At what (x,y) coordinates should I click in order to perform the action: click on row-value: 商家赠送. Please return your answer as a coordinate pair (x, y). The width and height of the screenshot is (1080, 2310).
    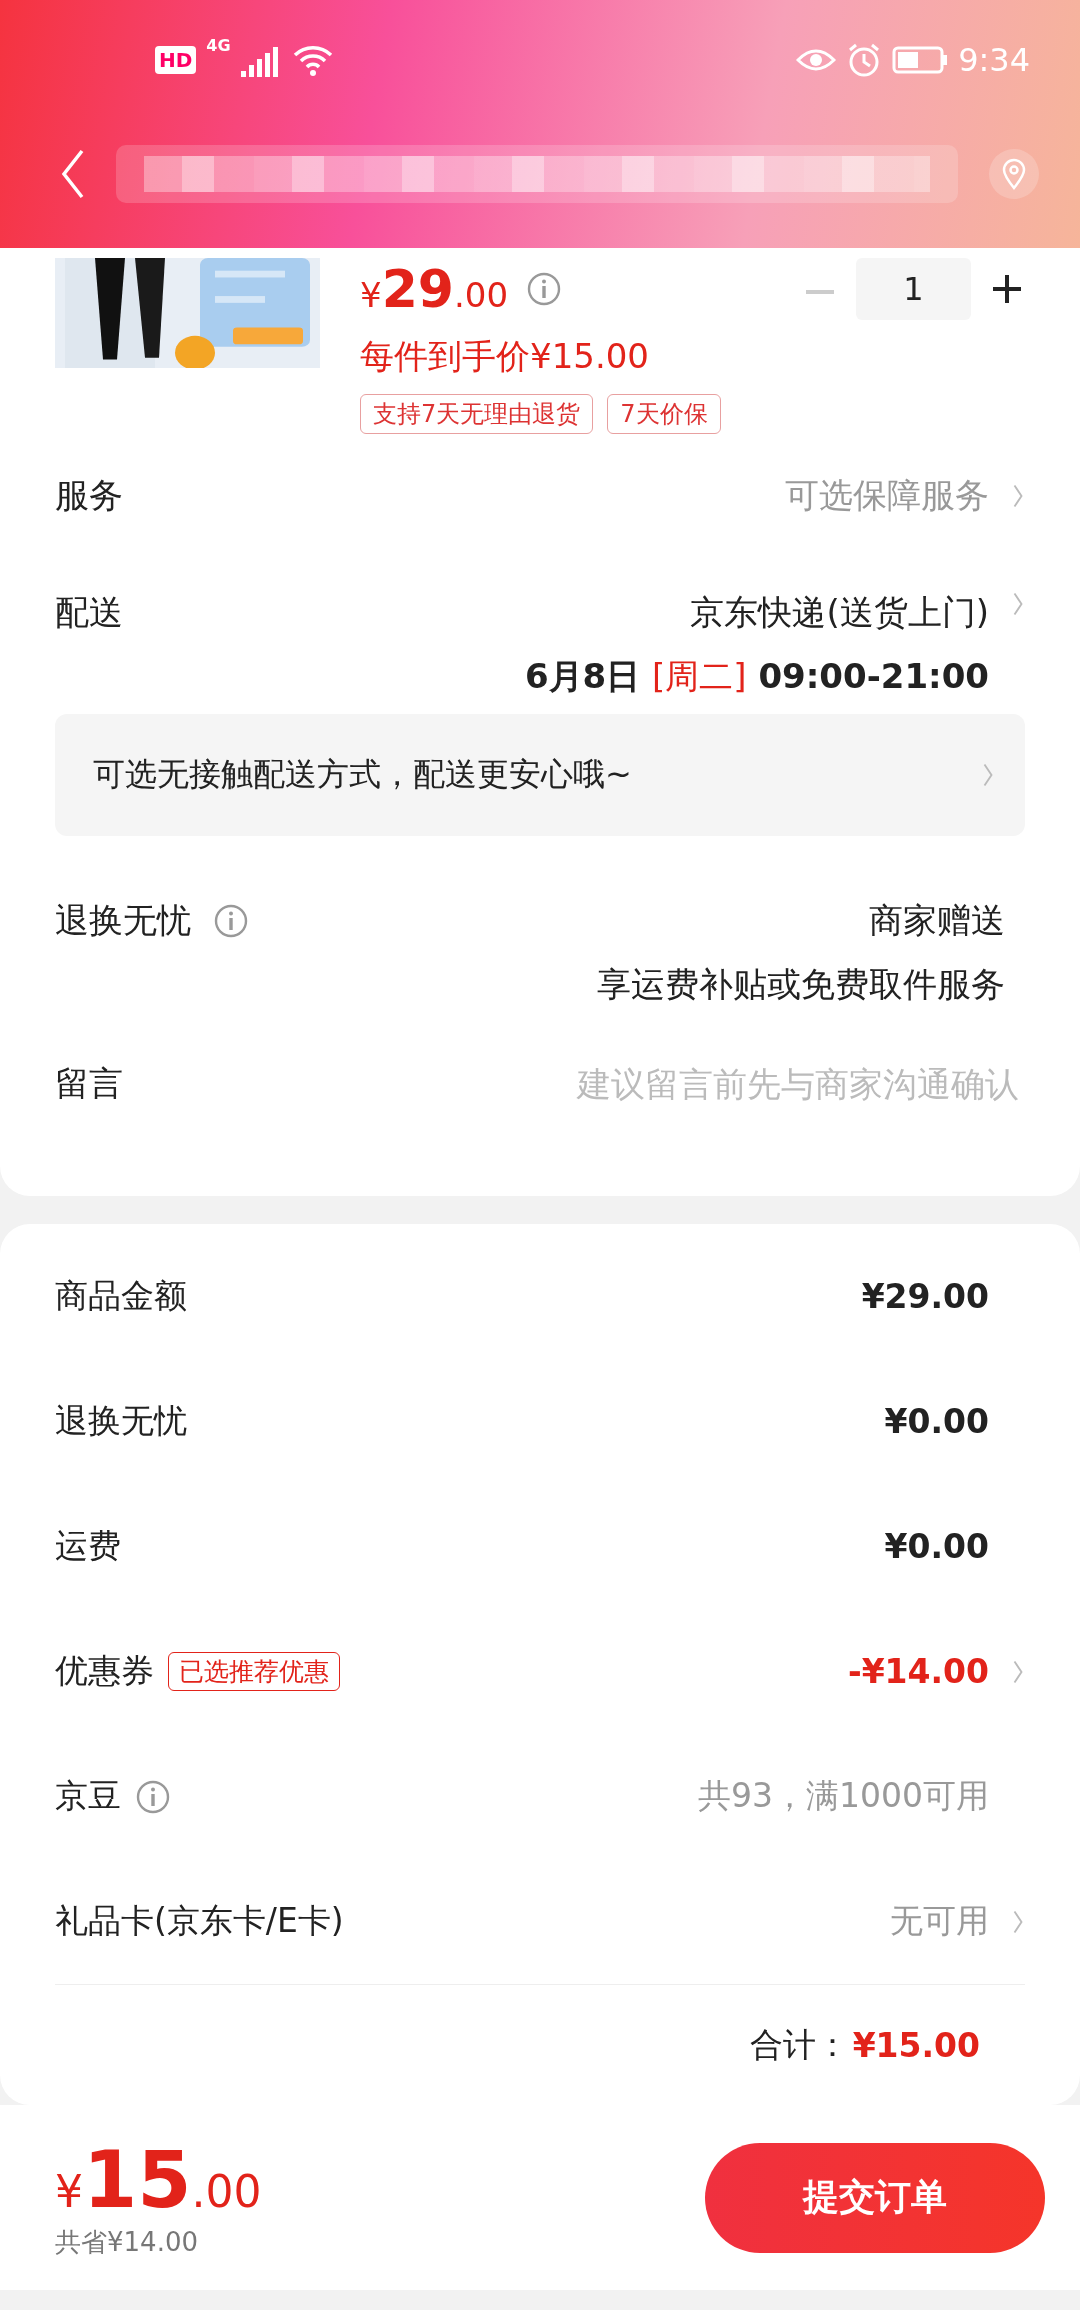
    Looking at the image, I should click on (937, 920).